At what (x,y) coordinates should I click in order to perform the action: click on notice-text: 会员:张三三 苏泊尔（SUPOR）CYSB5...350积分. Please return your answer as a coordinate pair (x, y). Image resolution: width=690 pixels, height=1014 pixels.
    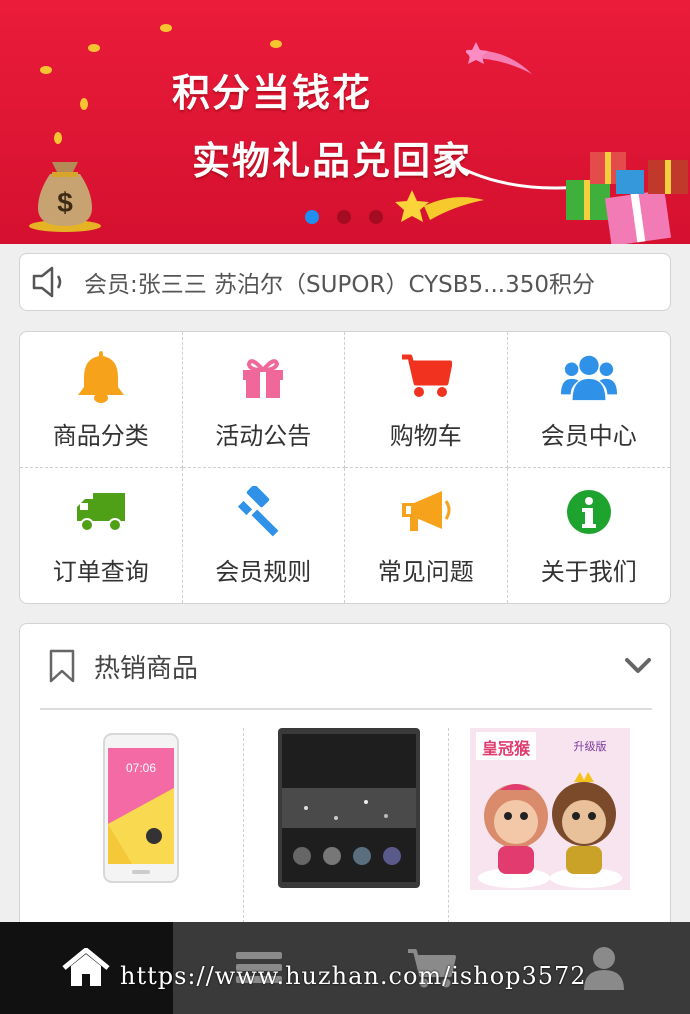
    Looking at the image, I should click on (339, 285).